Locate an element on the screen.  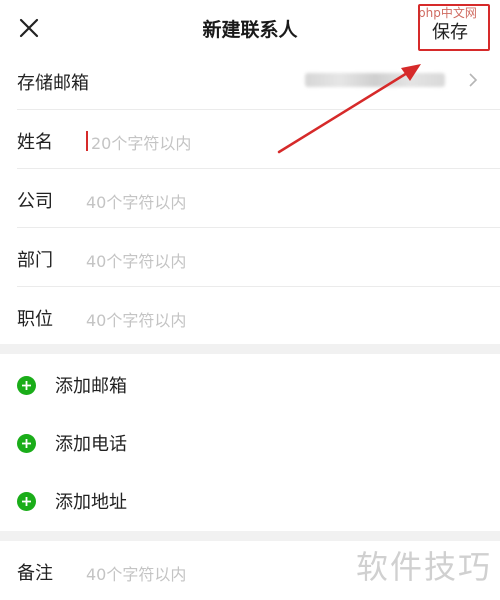
position-label: 职位 is located at coordinates (35, 319).